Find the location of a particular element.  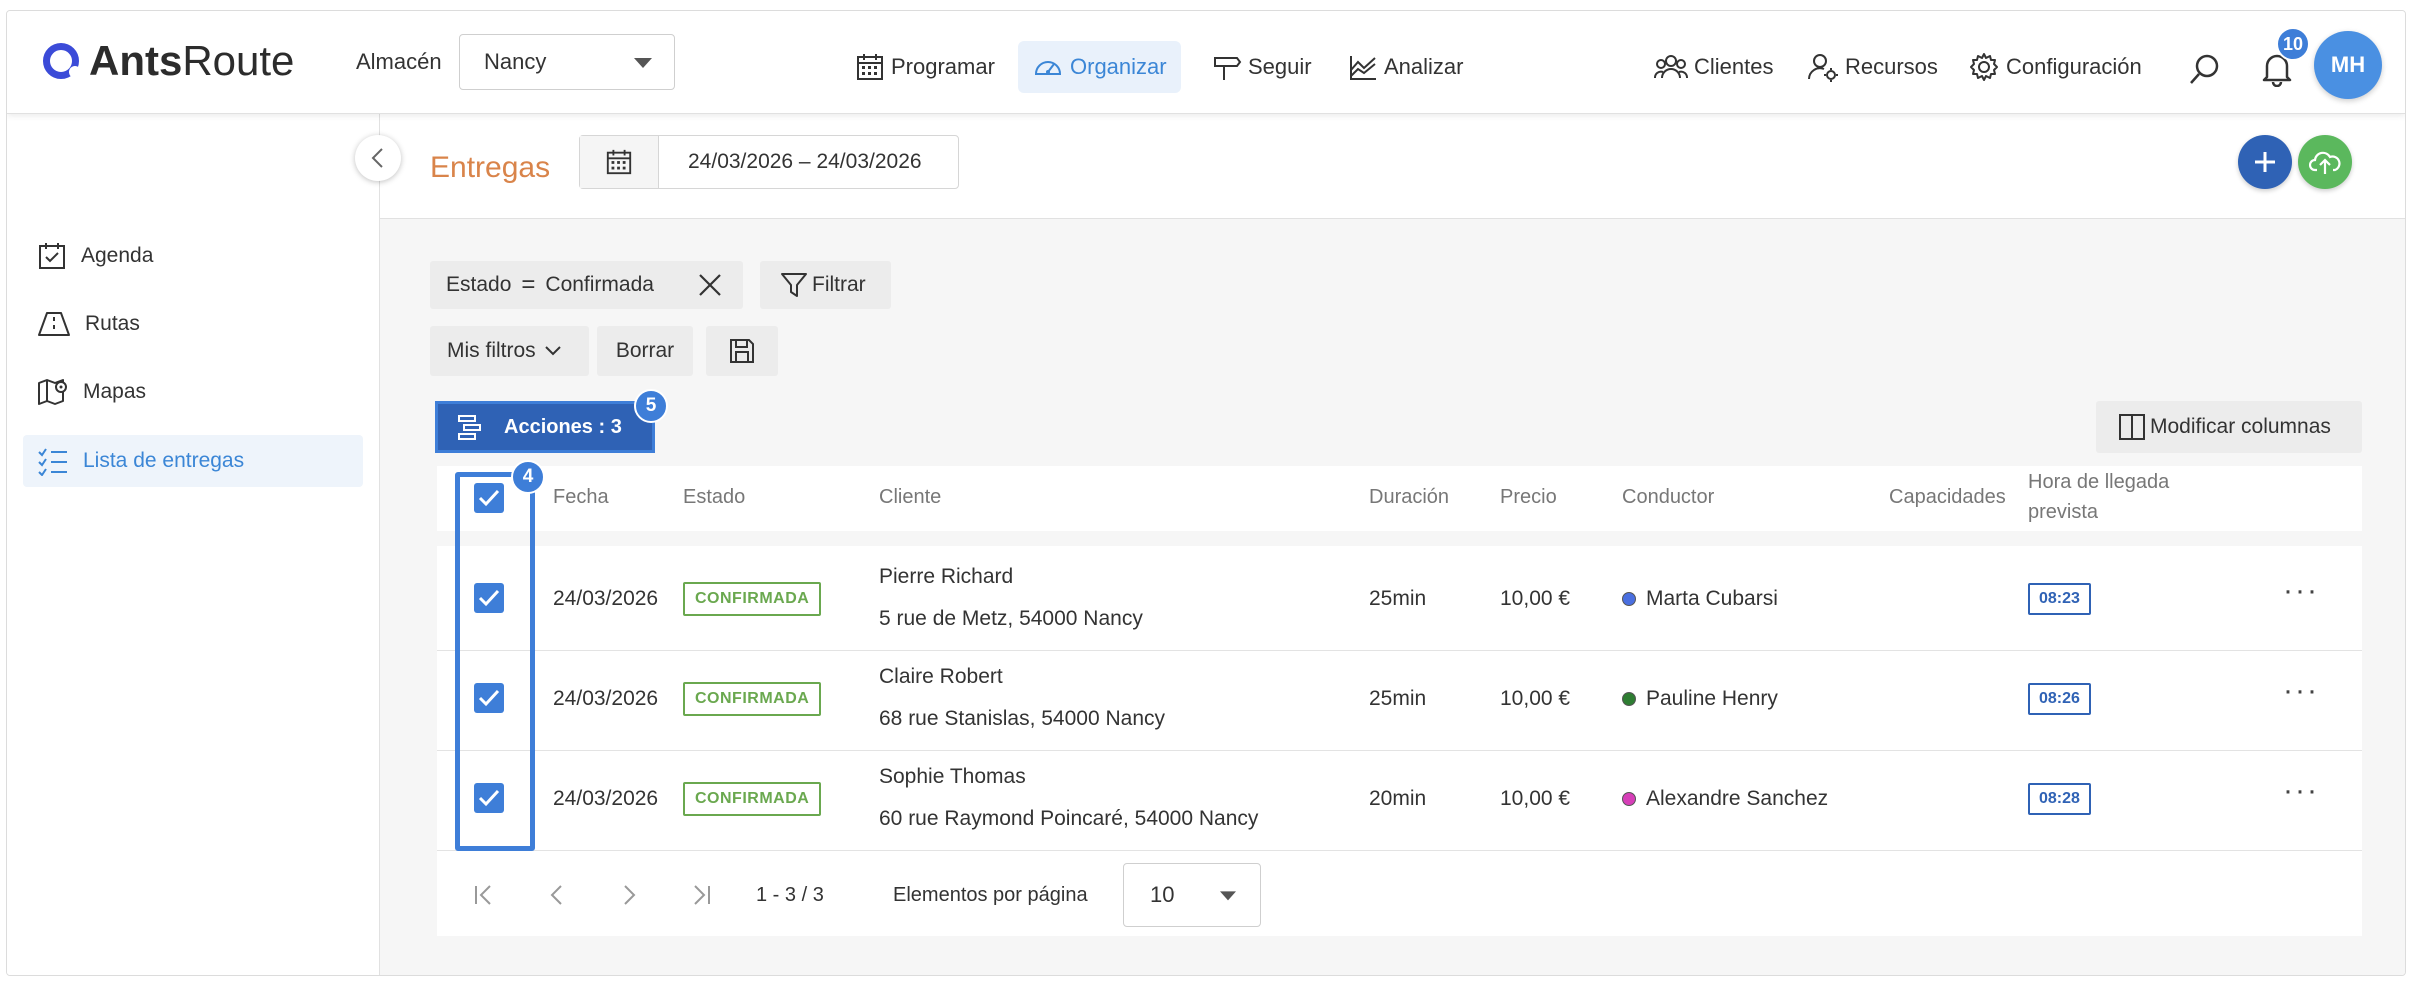

user-avatar: MH is located at coordinates (2348, 65).